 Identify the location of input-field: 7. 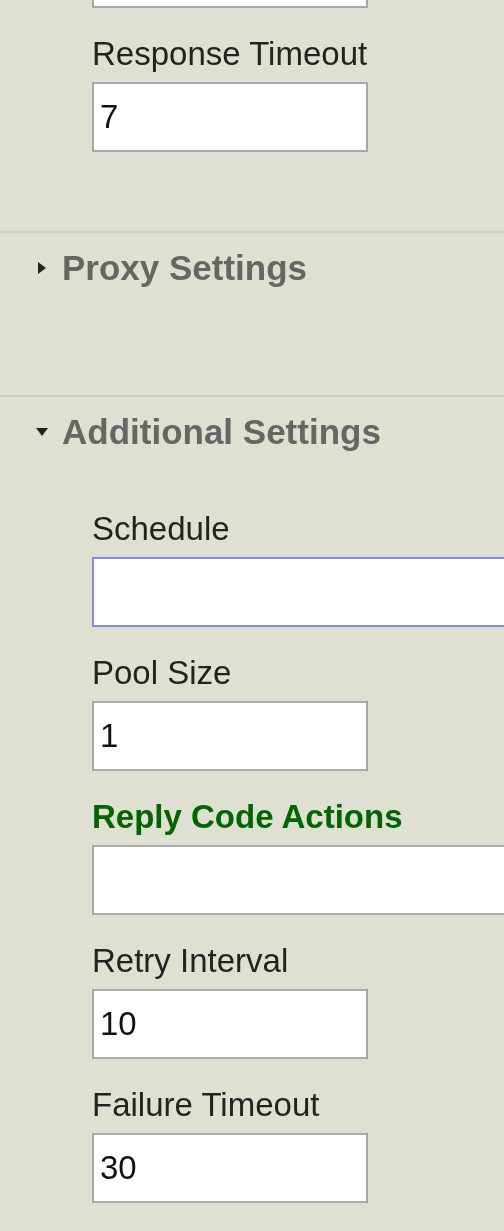
(230, 117).